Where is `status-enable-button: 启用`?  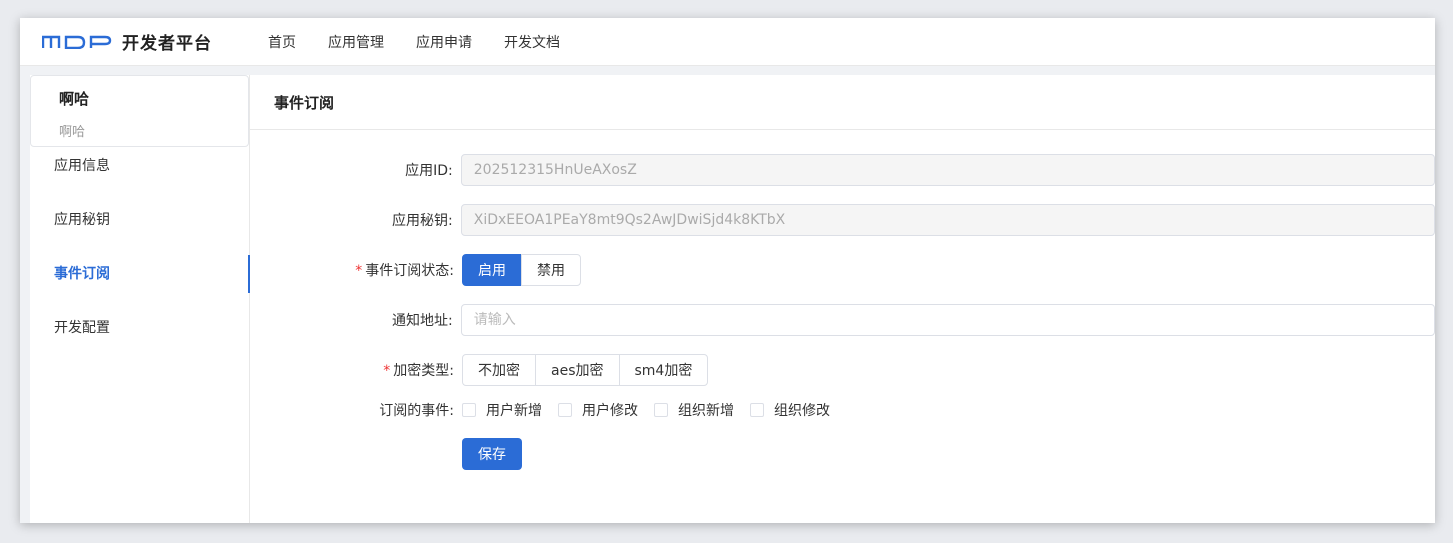
status-enable-button: 启用 is located at coordinates (492, 270).